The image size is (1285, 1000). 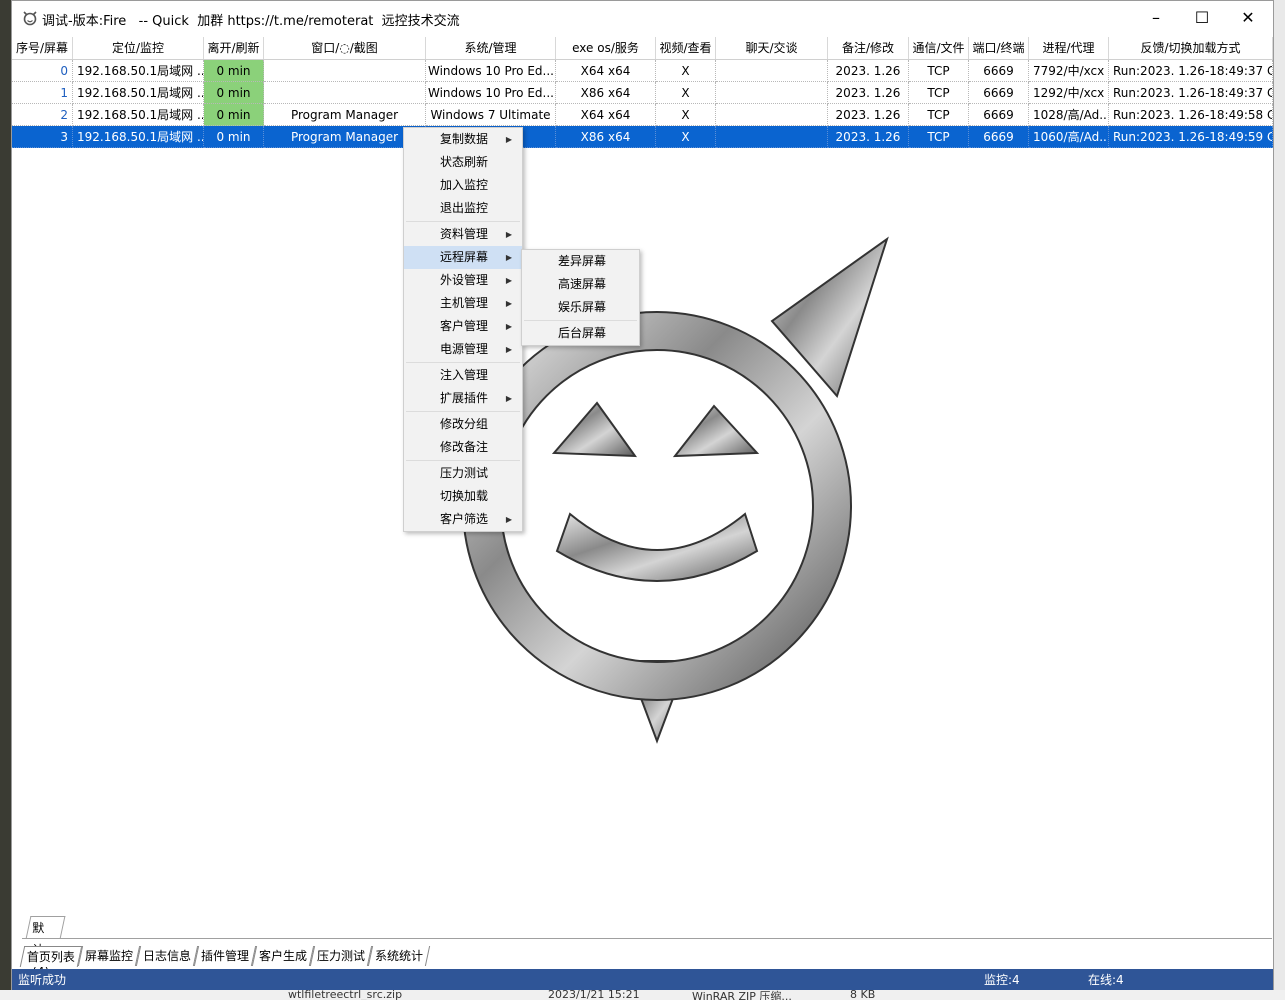 What do you see at coordinates (463, 185) in the screenshot?
I see `menu-item: 加入监控` at bounding box center [463, 185].